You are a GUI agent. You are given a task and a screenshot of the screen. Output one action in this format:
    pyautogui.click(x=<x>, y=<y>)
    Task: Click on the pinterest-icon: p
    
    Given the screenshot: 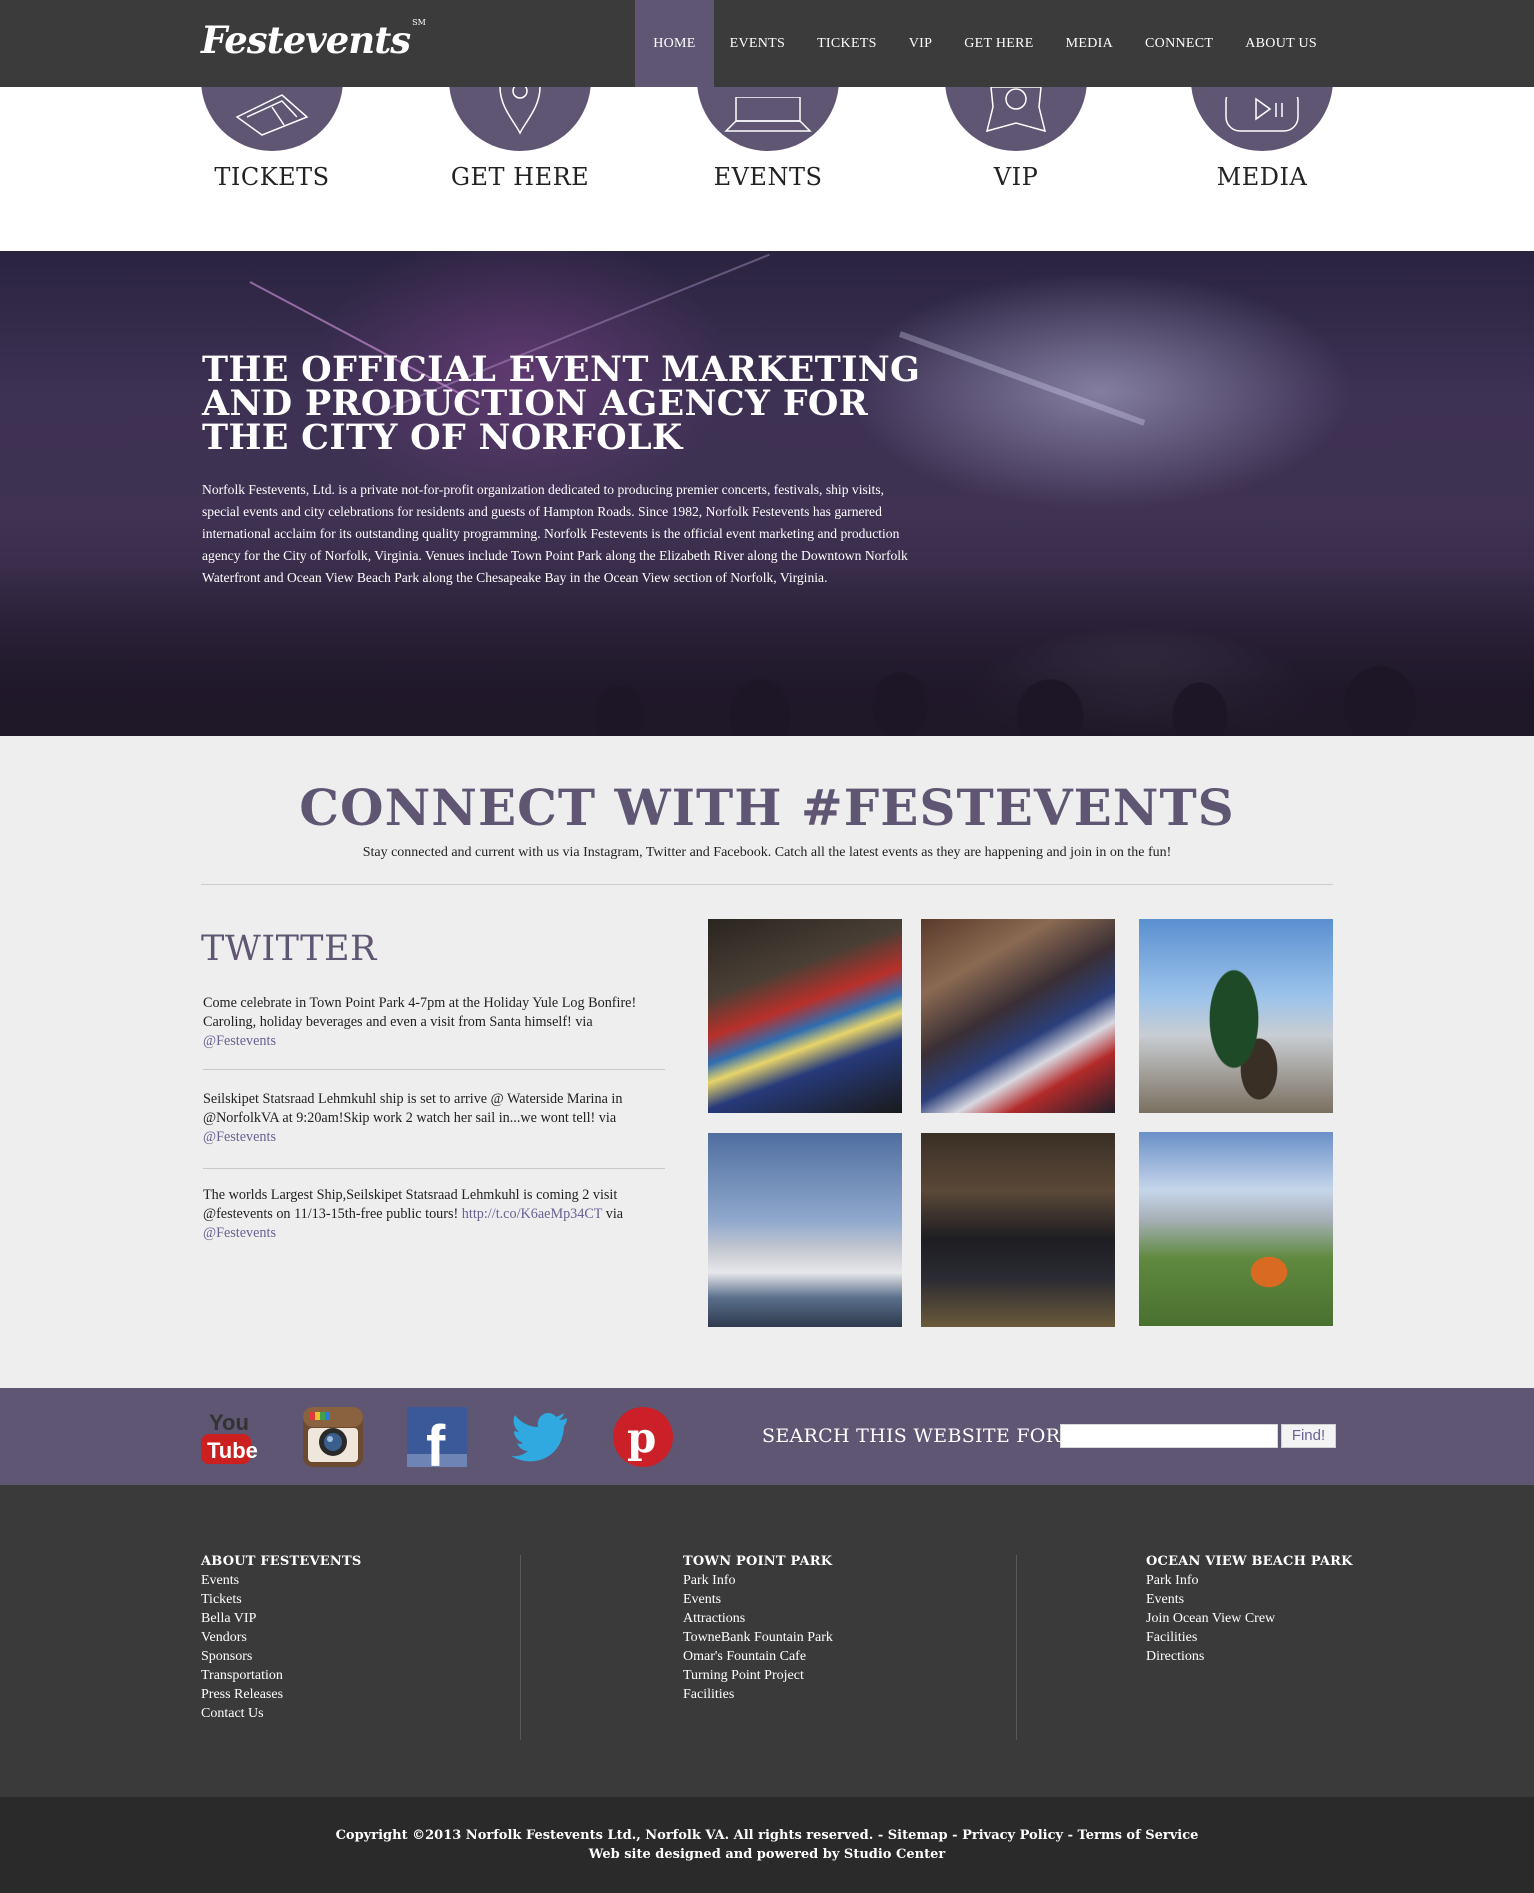 What is the action you would take?
    pyautogui.click(x=643, y=1437)
    